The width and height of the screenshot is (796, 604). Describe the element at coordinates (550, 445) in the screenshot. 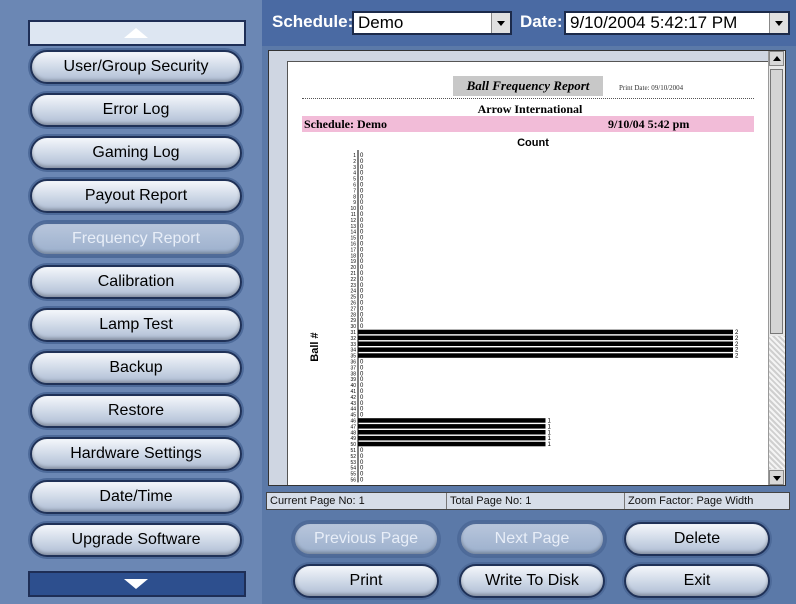

I see `data-label: 1` at that location.